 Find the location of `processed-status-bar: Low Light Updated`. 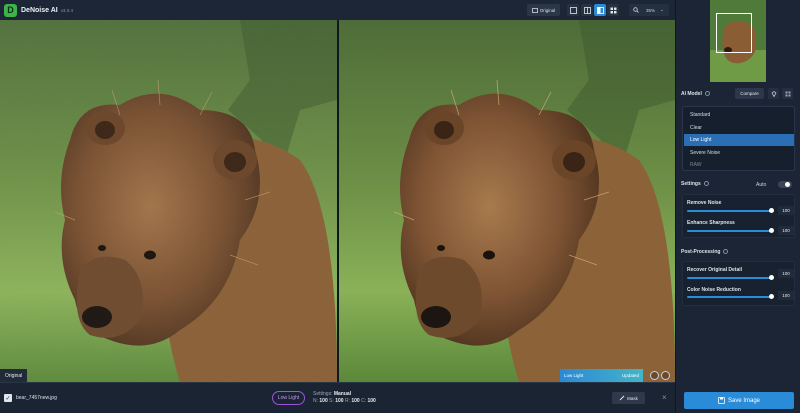

processed-status-bar: Low Light Updated is located at coordinates (601, 375).